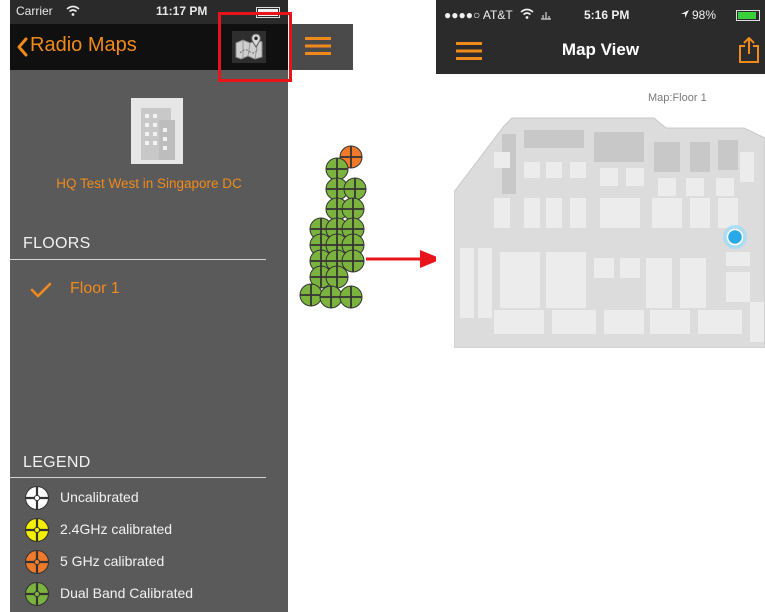  What do you see at coordinates (704, 15) in the screenshot?
I see `battery-percent: 98%` at bounding box center [704, 15].